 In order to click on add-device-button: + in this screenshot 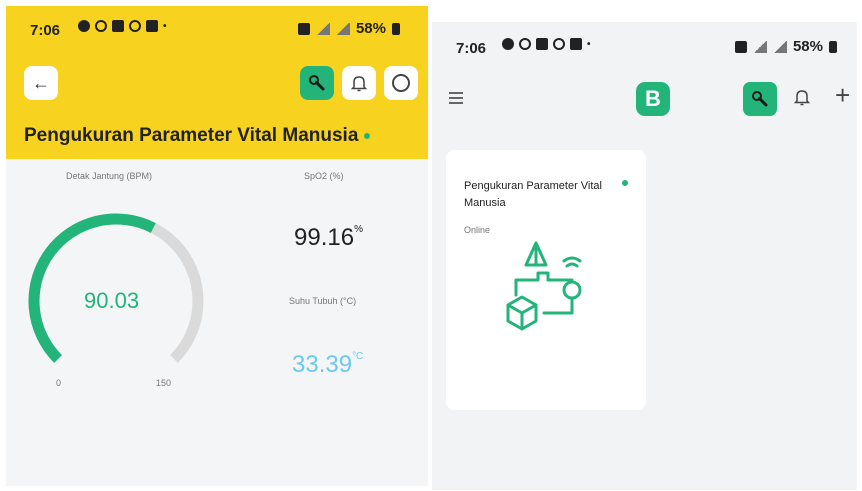, I will do `click(842, 95)`.